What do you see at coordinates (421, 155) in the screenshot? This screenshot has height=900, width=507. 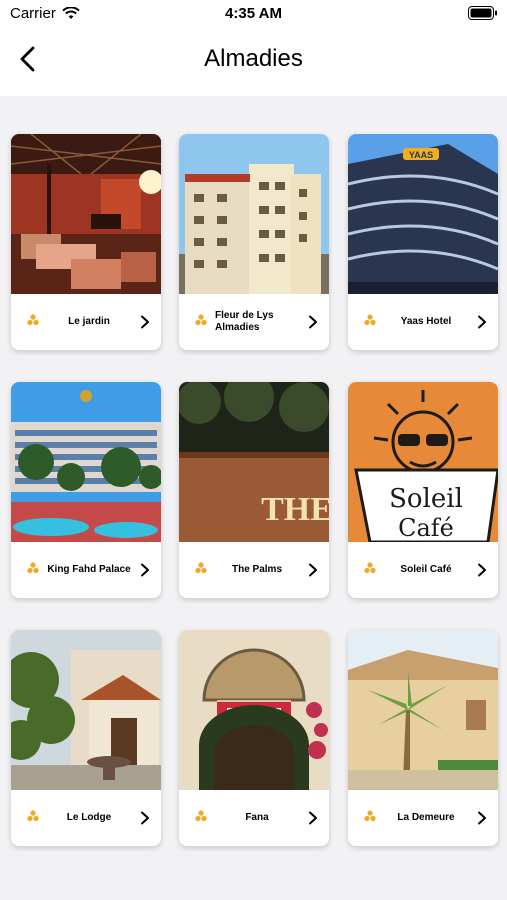 I see `yaas-logo-text: YAAS` at bounding box center [421, 155].